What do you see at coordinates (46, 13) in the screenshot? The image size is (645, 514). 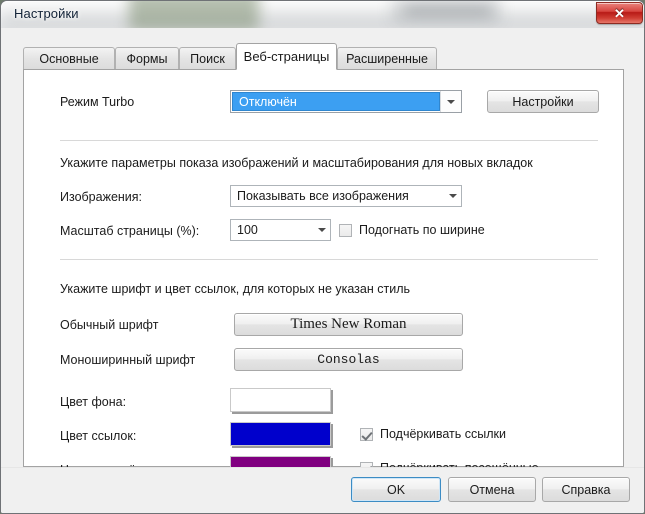 I see `window-title: Настройки` at bounding box center [46, 13].